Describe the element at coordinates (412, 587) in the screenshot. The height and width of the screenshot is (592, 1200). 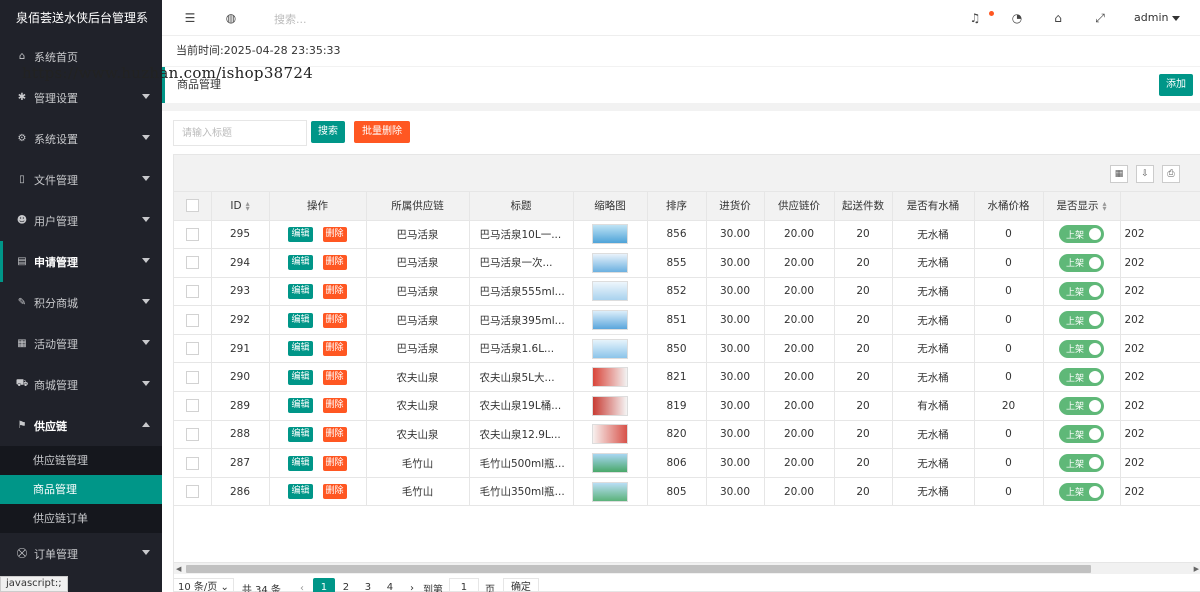
I see `next-page-icon: ›` at that location.